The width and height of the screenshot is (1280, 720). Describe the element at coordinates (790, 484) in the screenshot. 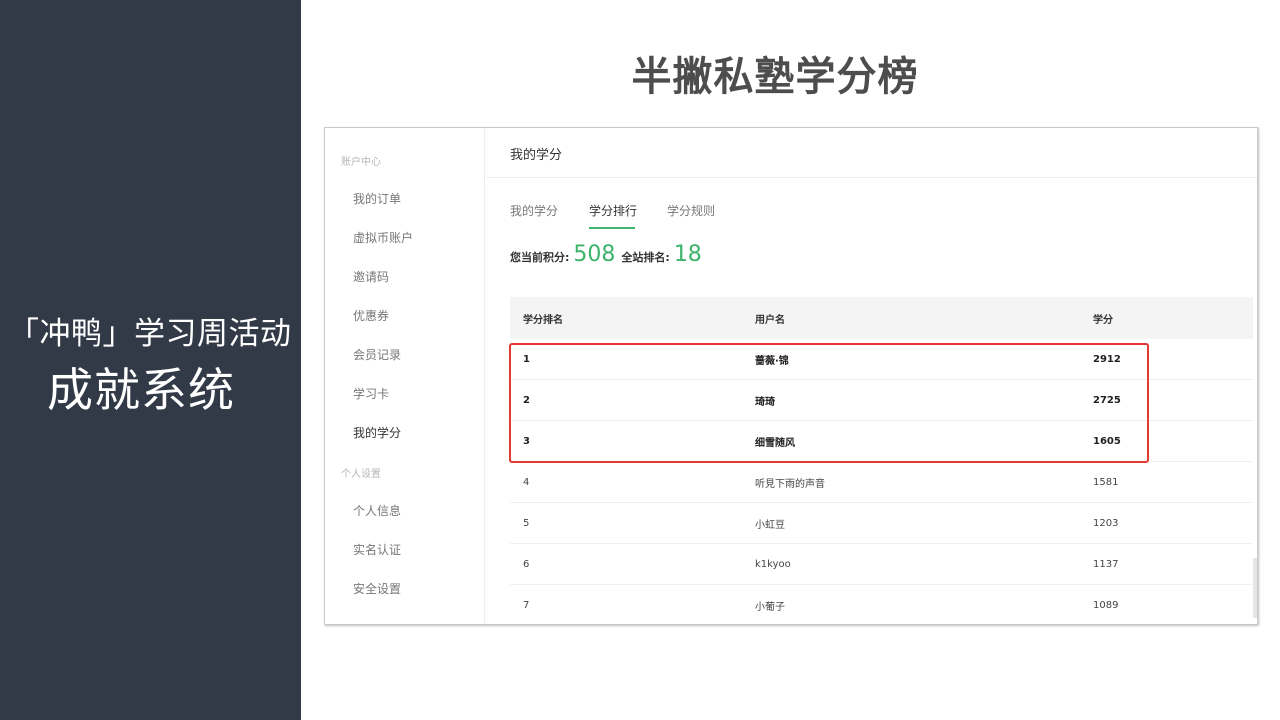

I see `username-cell: 听見下雨的声音` at that location.